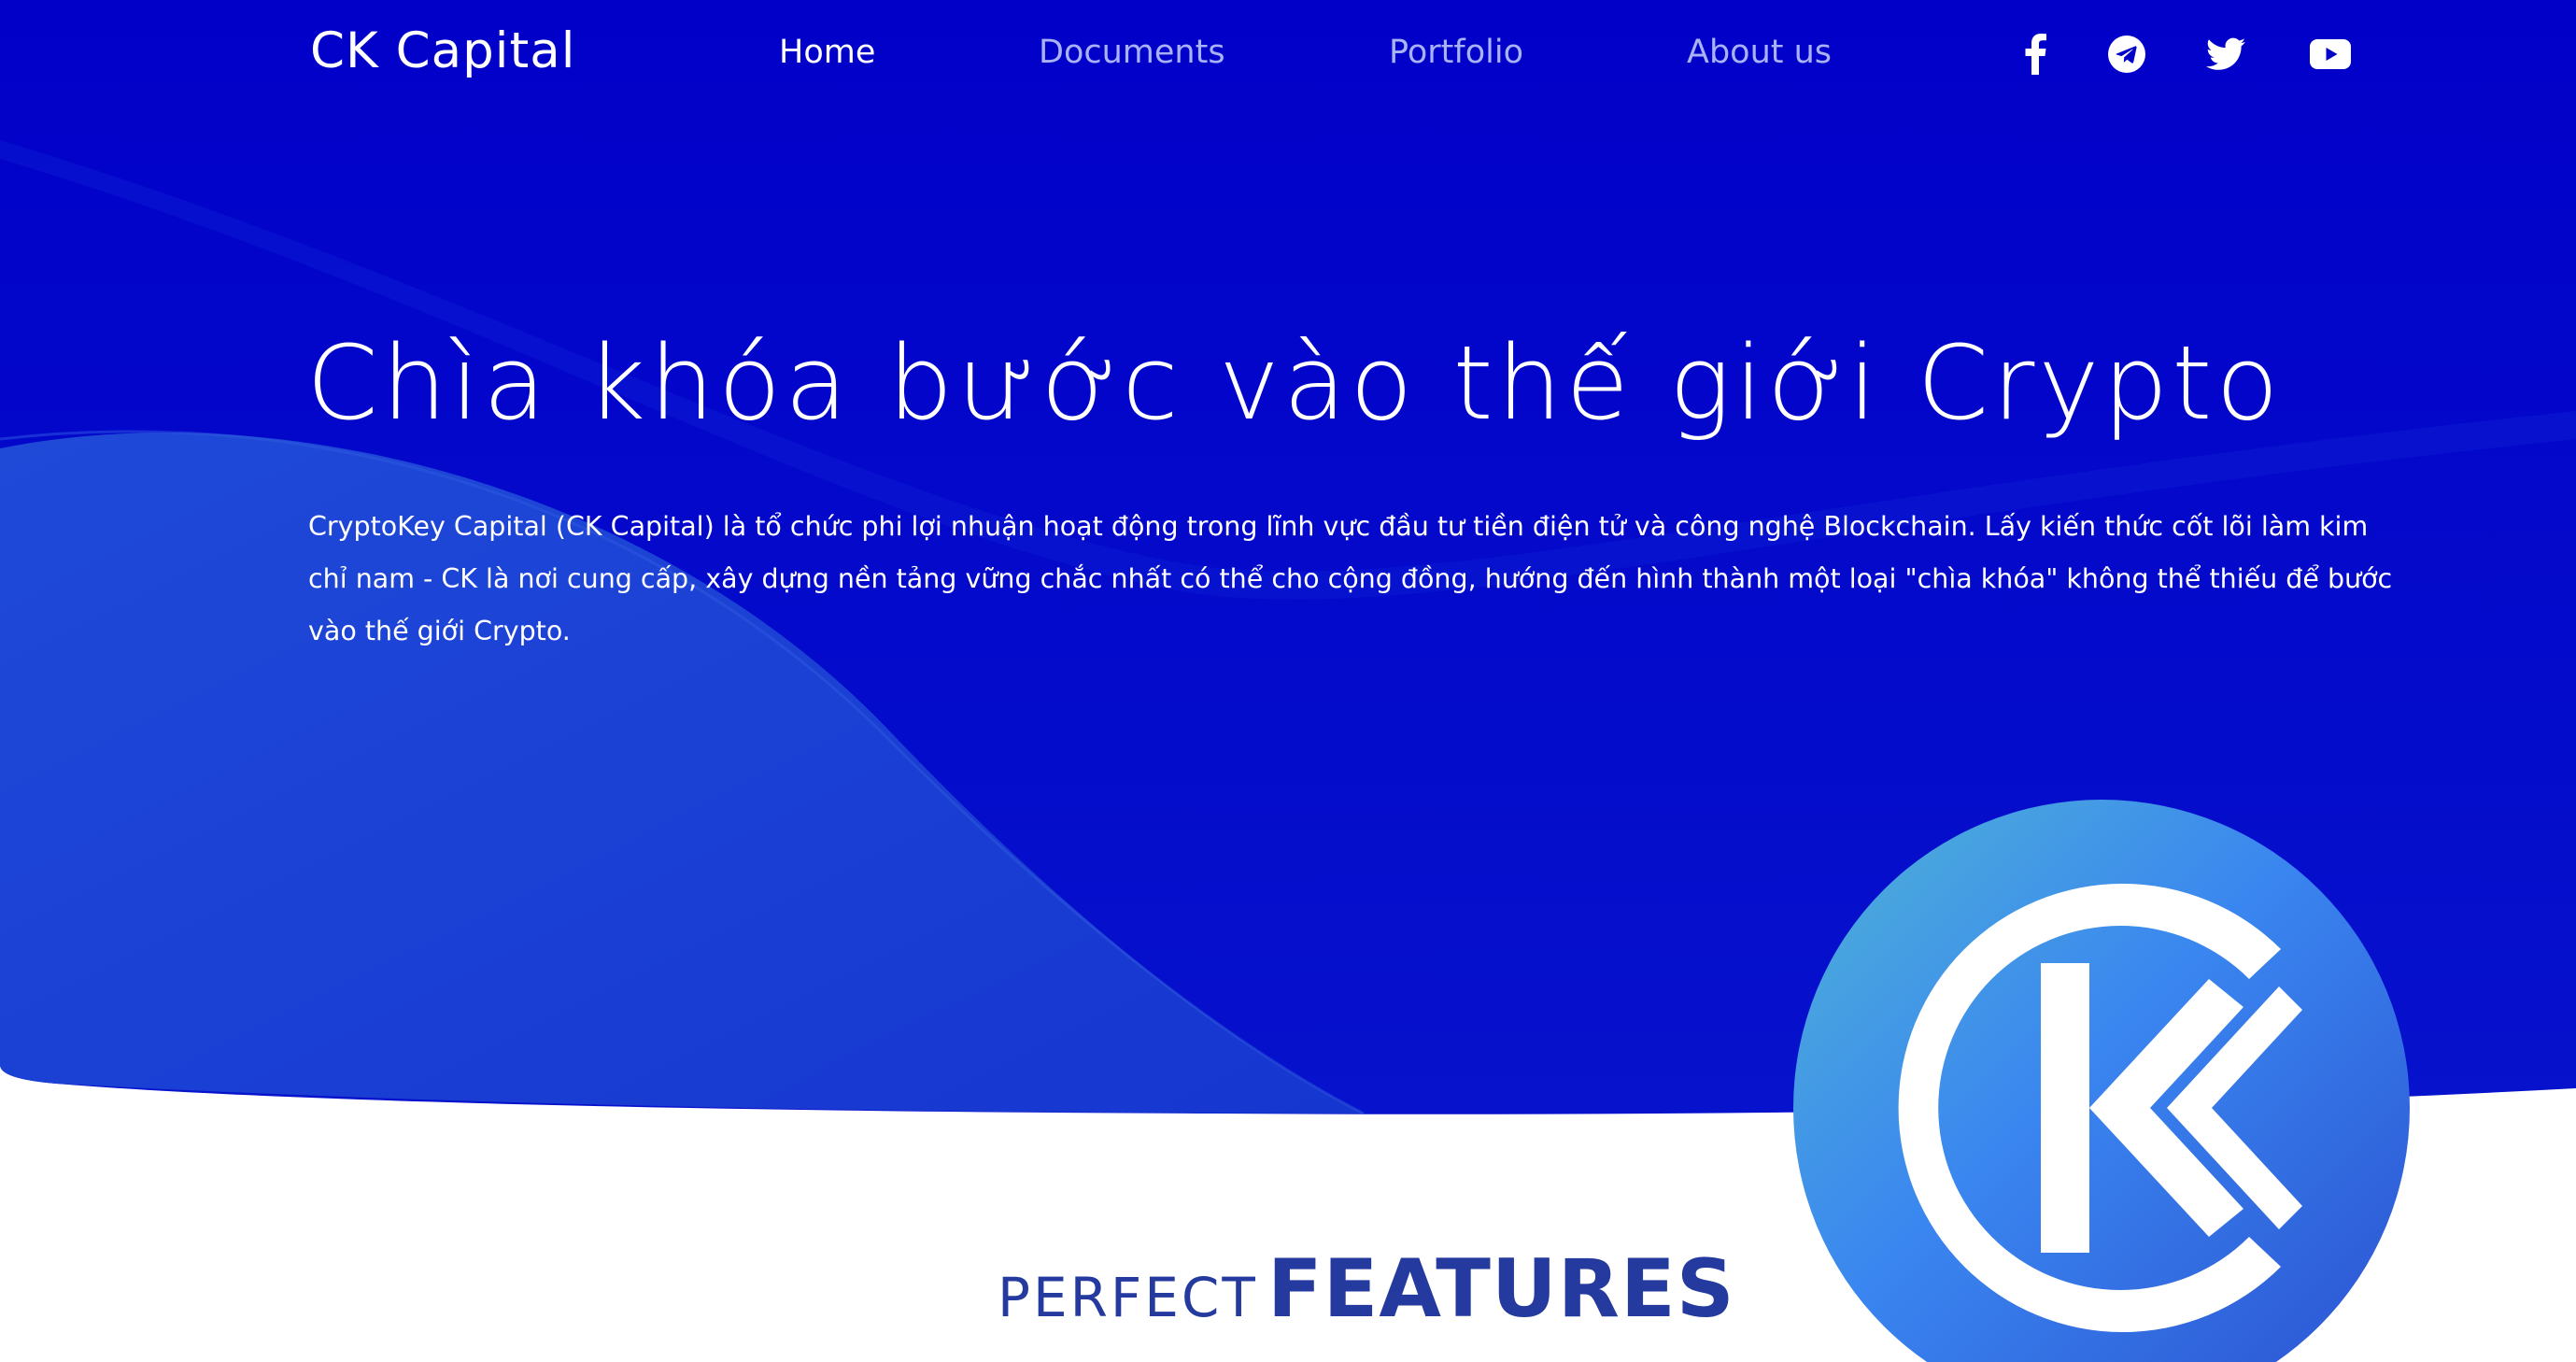 The height and width of the screenshot is (1362, 2576). I want to click on youtube-icon, so click(2330, 54).